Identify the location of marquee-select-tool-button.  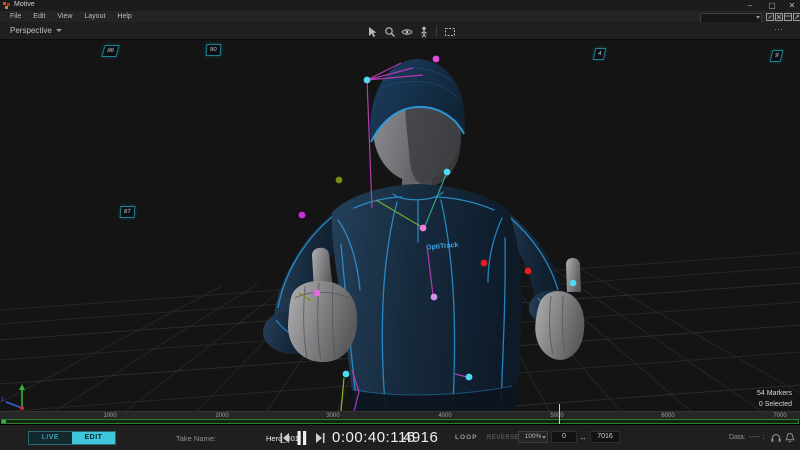
(449, 31).